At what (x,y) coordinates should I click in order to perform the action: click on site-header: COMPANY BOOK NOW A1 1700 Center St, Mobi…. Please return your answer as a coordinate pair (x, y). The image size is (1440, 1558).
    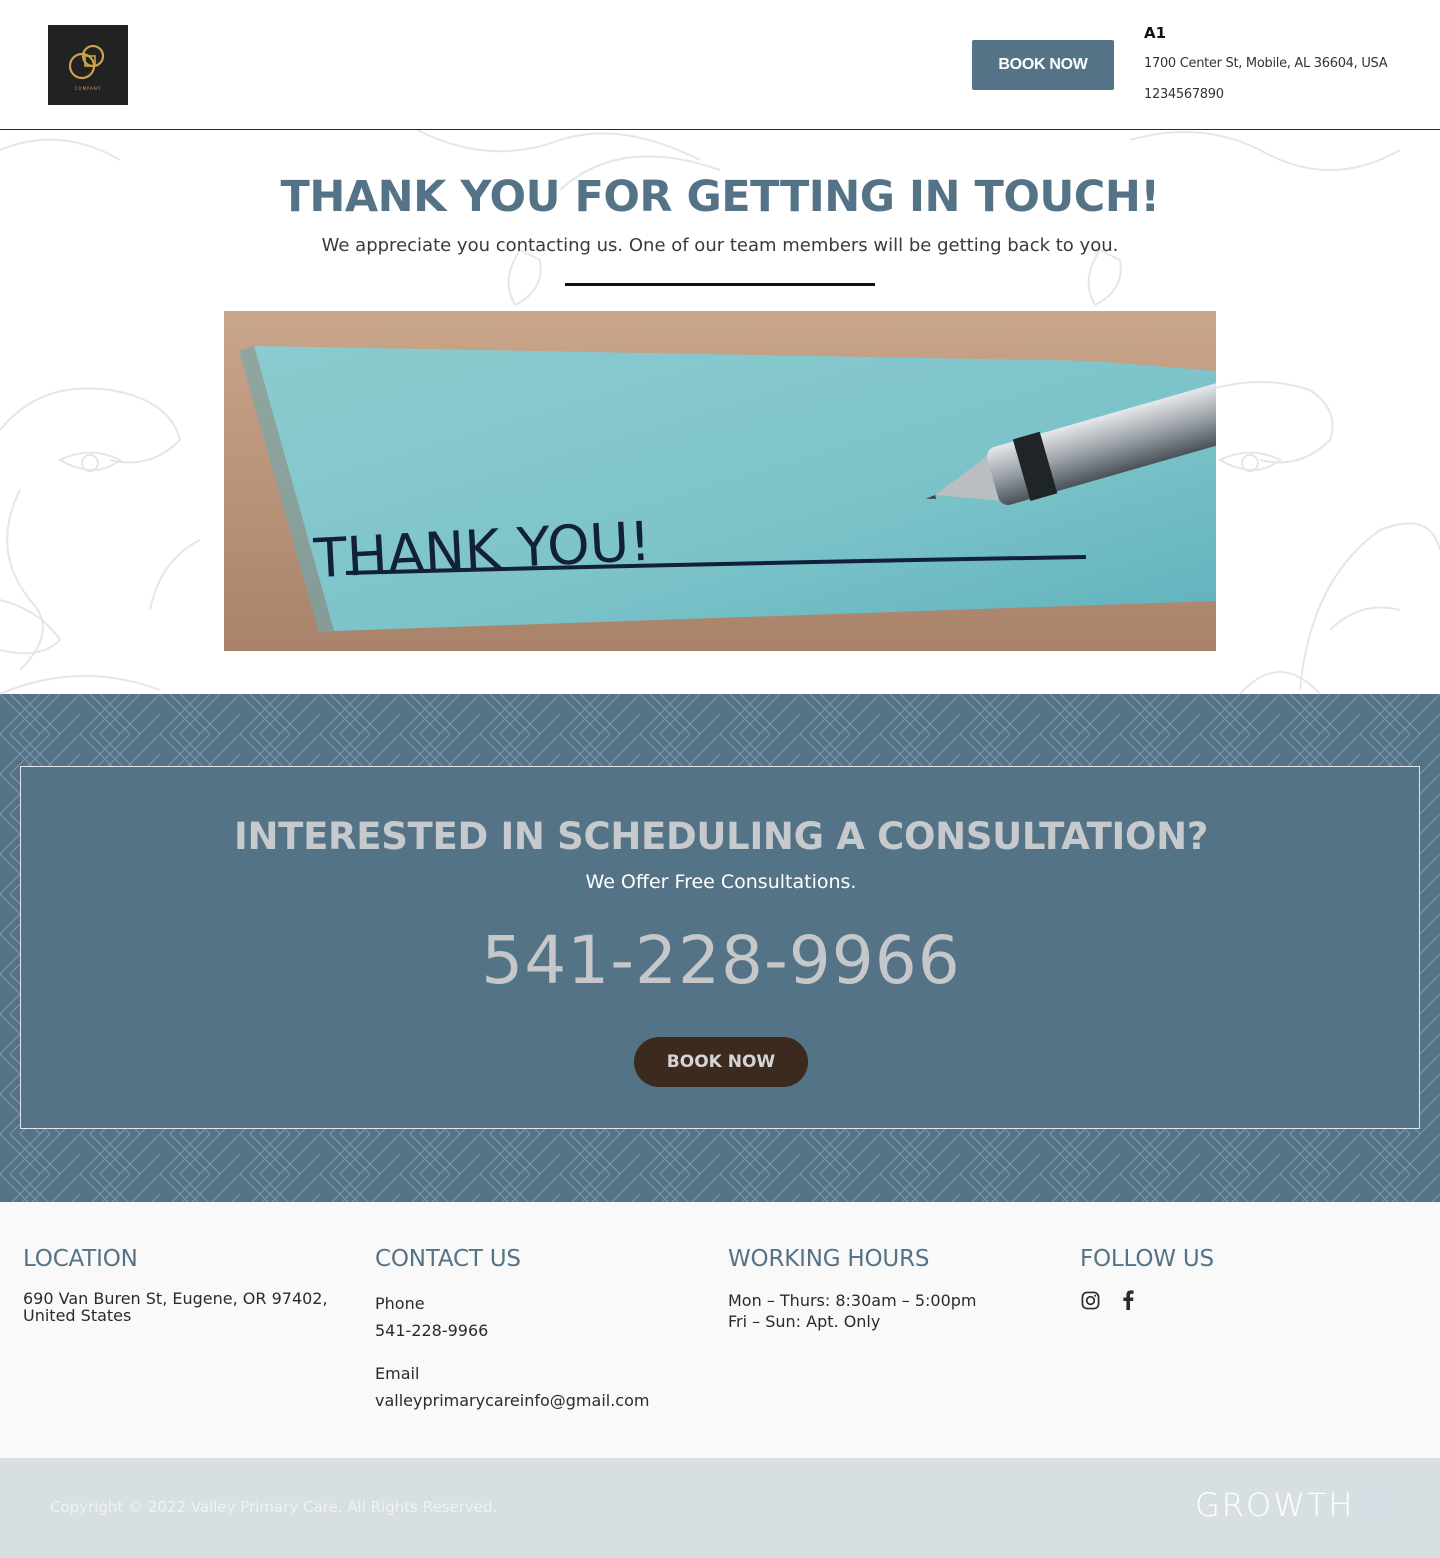
    Looking at the image, I should click on (720, 65).